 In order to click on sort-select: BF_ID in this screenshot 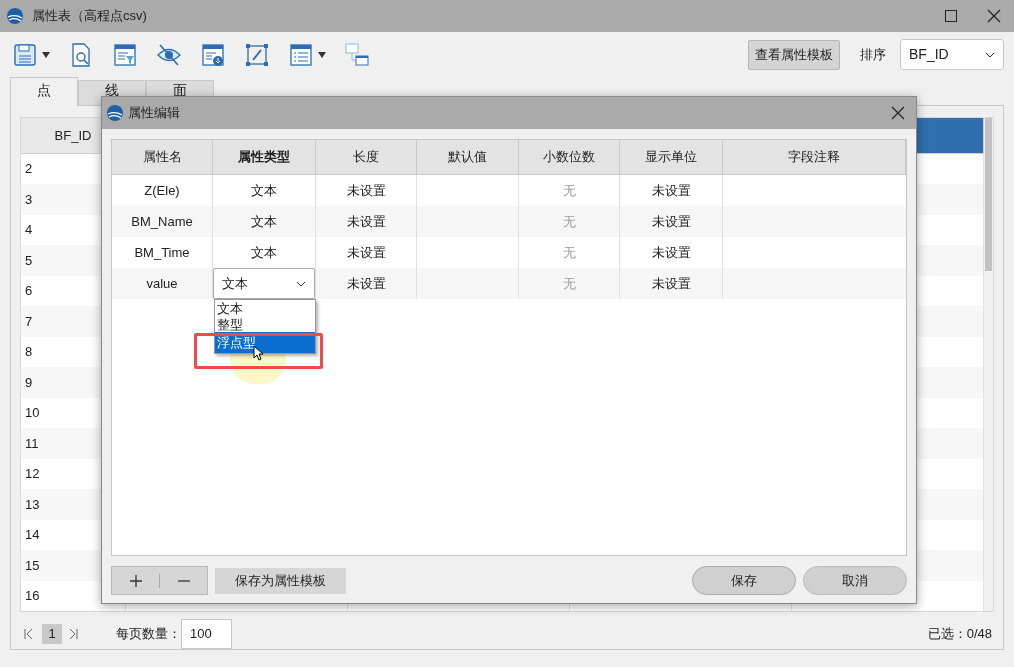, I will do `click(952, 54)`.